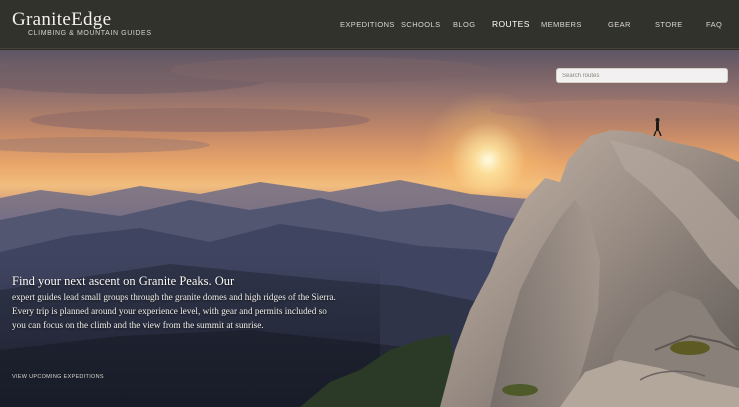  Describe the element at coordinates (642, 75) in the screenshot. I see `search-input` at that location.